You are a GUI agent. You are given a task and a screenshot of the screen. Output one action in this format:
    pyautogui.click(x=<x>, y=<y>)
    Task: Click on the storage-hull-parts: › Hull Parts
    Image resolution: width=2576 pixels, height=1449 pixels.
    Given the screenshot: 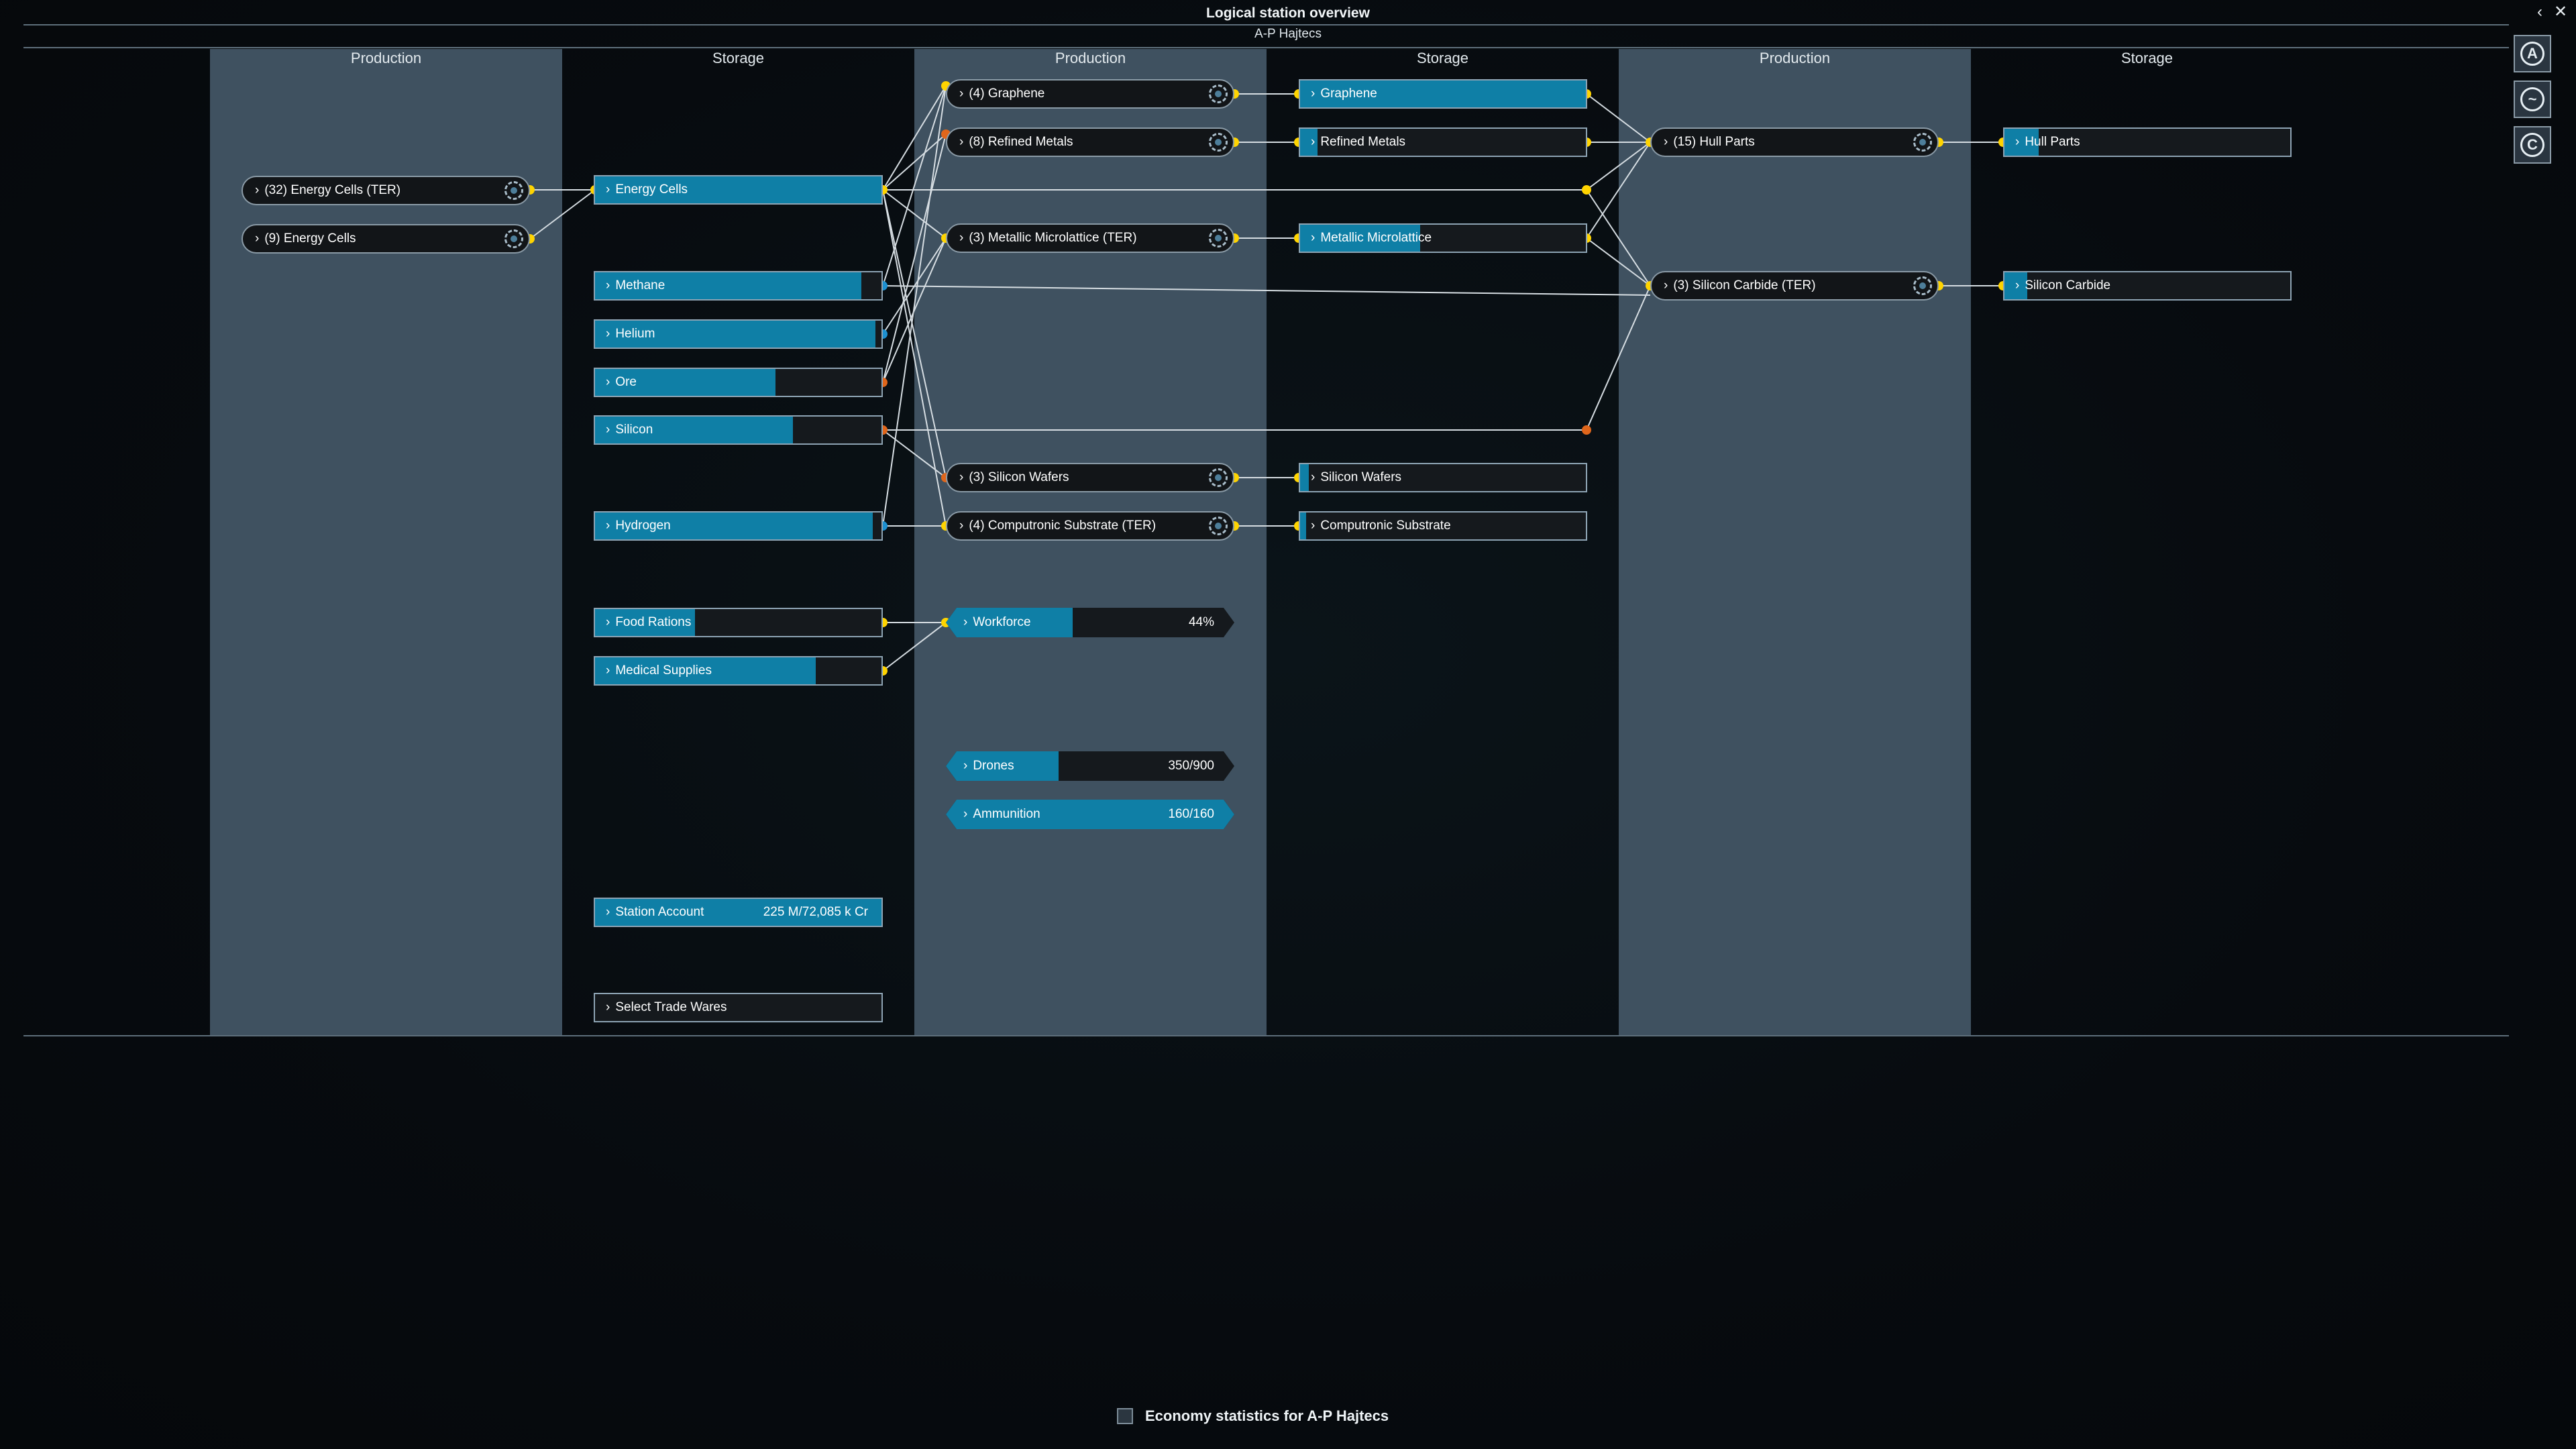 What is the action you would take?
    pyautogui.click(x=2147, y=142)
    